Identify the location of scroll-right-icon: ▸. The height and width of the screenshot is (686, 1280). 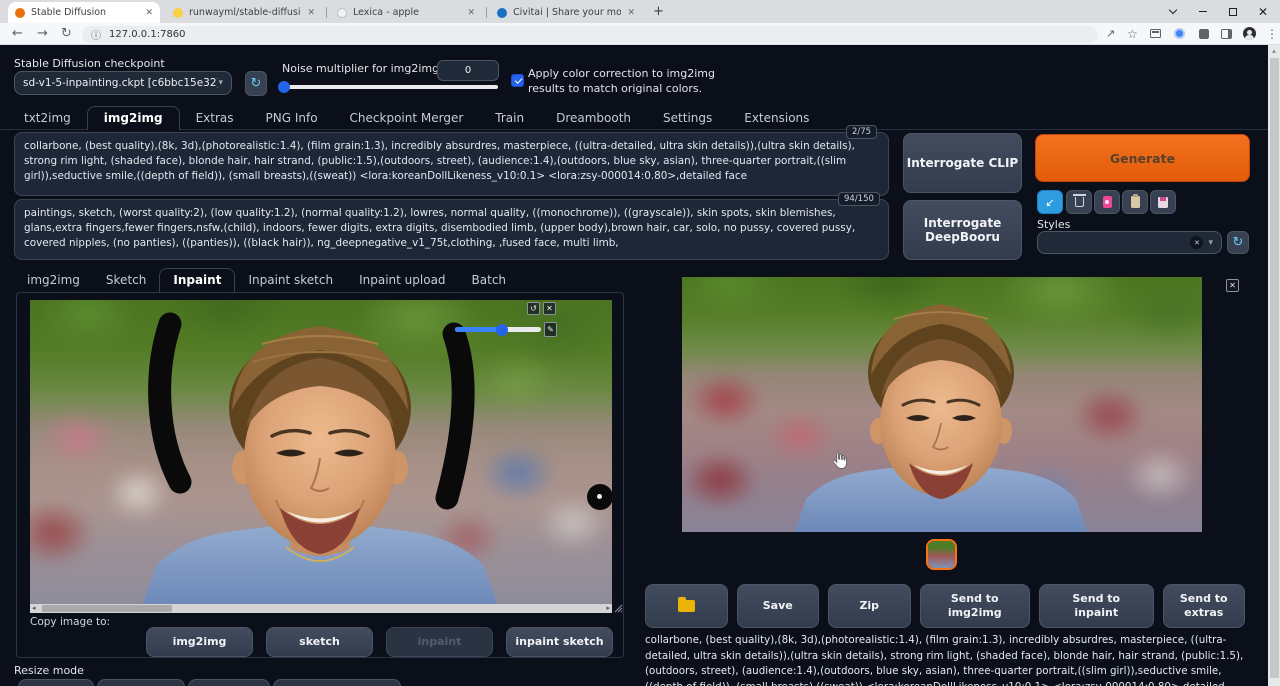
(608, 608).